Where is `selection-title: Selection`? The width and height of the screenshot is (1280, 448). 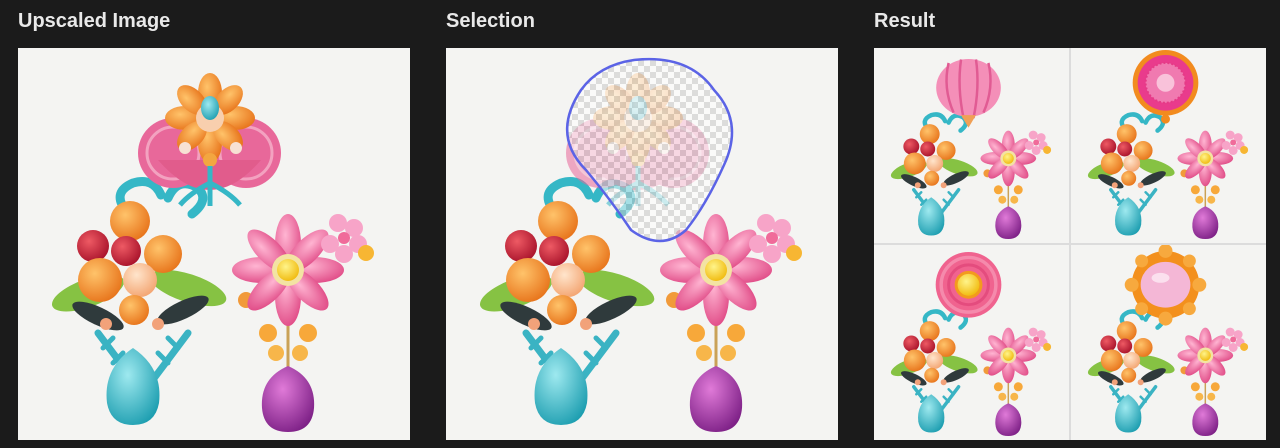 selection-title: Selection is located at coordinates (490, 21).